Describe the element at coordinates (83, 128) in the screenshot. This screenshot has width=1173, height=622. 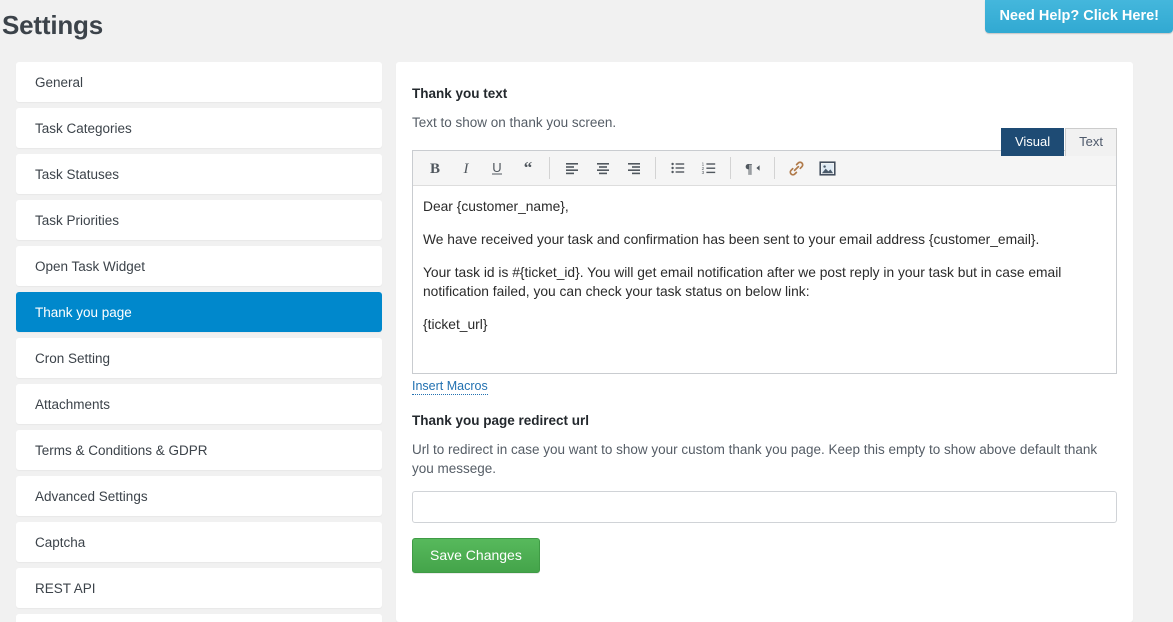
I see `sidebar-item-label: Task Categories` at that location.